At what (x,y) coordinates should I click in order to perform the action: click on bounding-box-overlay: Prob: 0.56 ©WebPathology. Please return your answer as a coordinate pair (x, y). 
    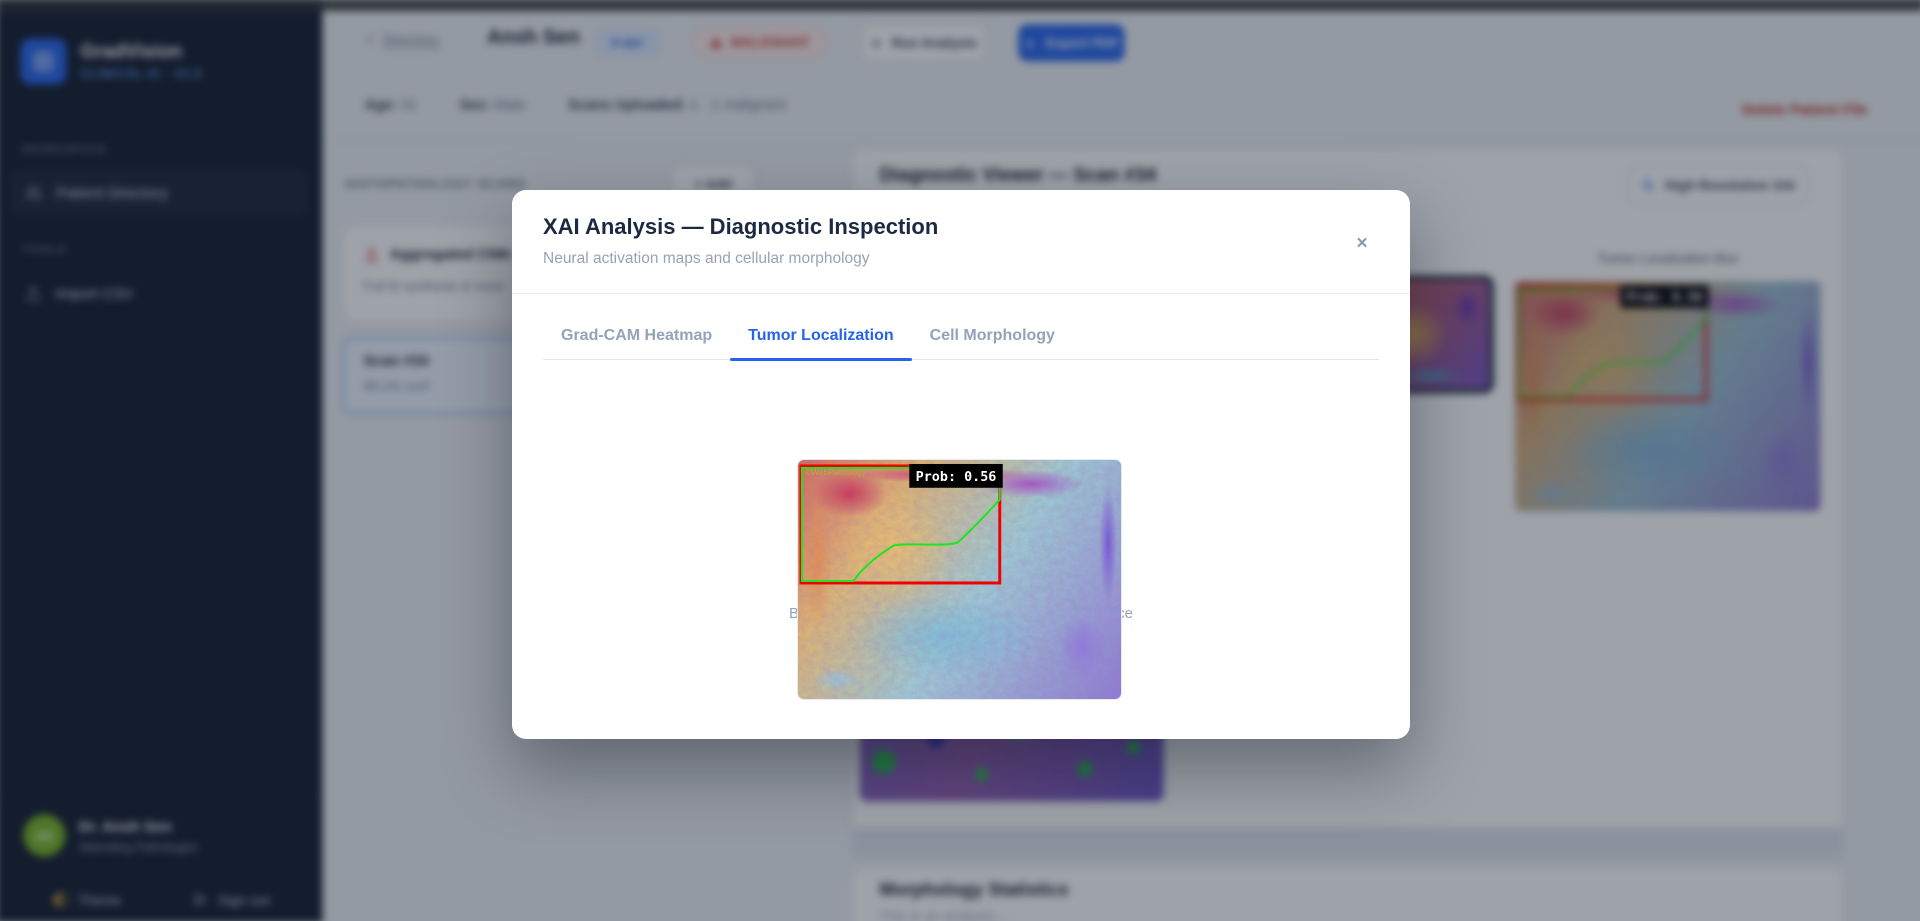
    Looking at the image, I should click on (959, 579).